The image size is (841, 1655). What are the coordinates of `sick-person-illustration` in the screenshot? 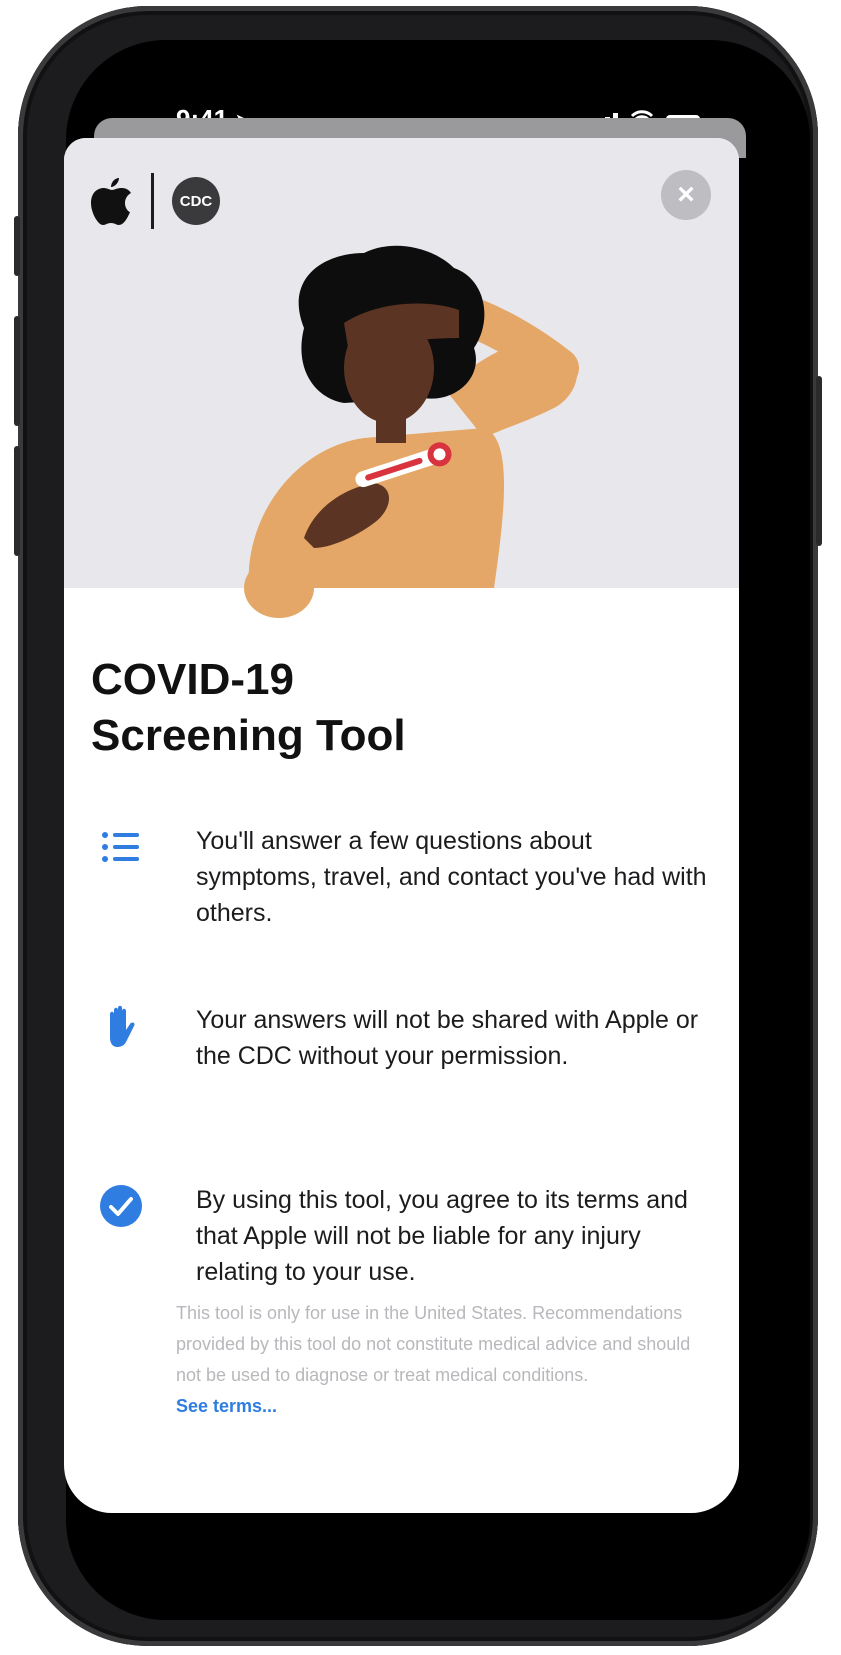 It's located at (411, 431).